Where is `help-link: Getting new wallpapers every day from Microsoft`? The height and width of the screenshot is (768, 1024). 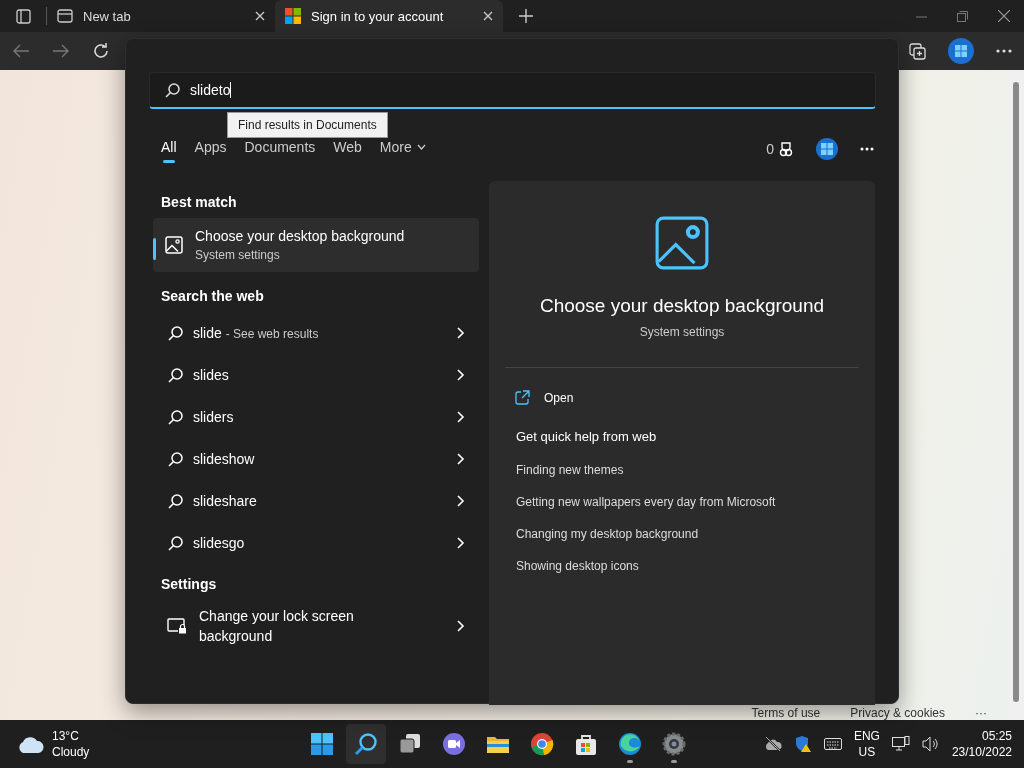
help-link: Getting new wallpapers every day from Microsoft is located at coordinates (646, 502).